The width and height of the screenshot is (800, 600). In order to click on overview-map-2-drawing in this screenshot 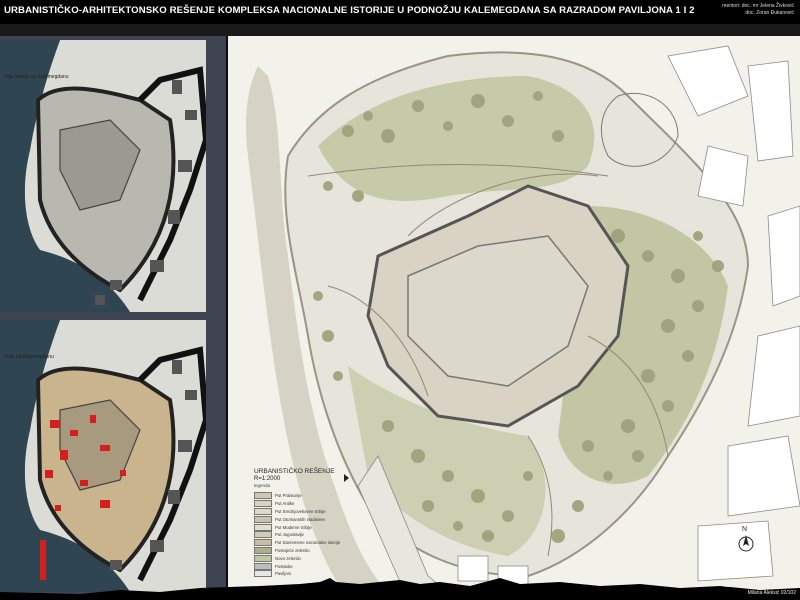, I will do `click(103, 456)`.